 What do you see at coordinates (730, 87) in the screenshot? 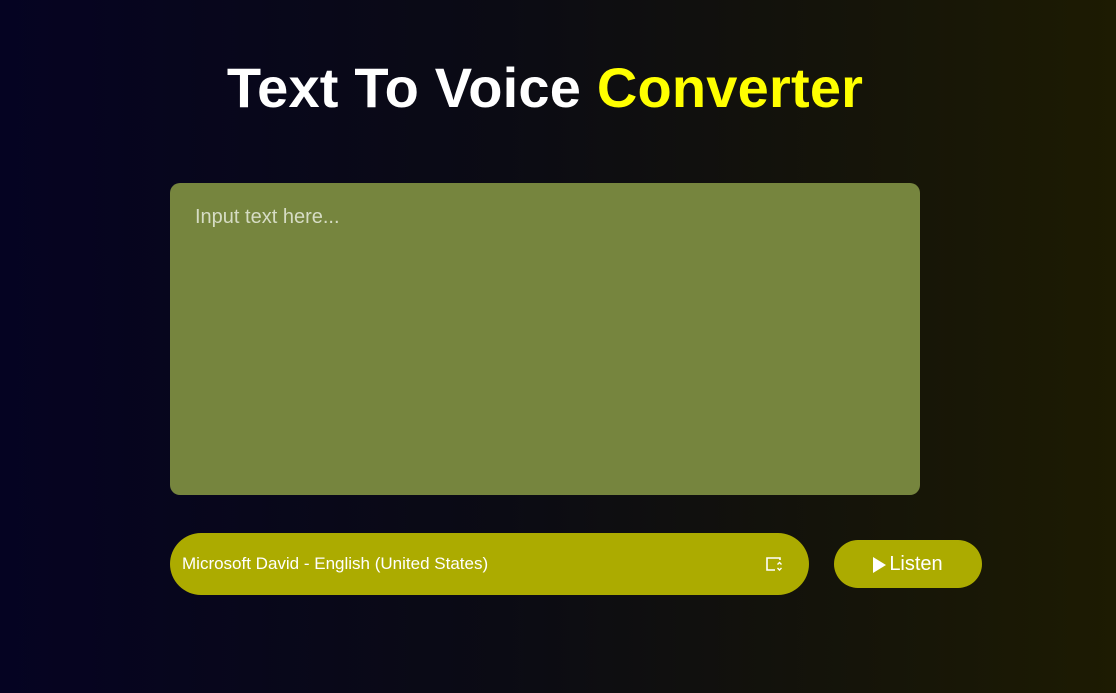
I see `title-accent: Converter` at bounding box center [730, 87].